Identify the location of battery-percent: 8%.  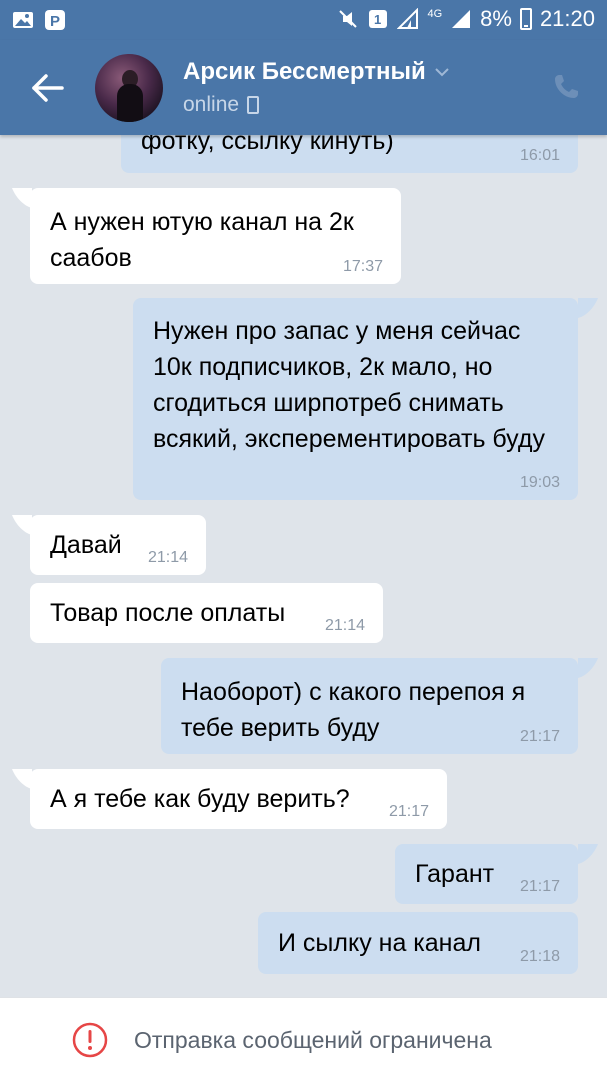
(496, 18).